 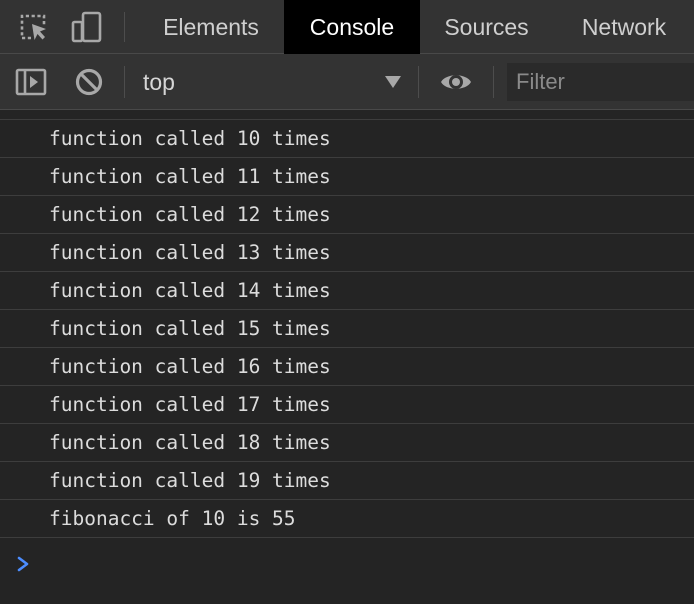 What do you see at coordinates (347, 215) in the screenshot?
I see `console-message: function called 12 times` at bounding box center [347, 215].